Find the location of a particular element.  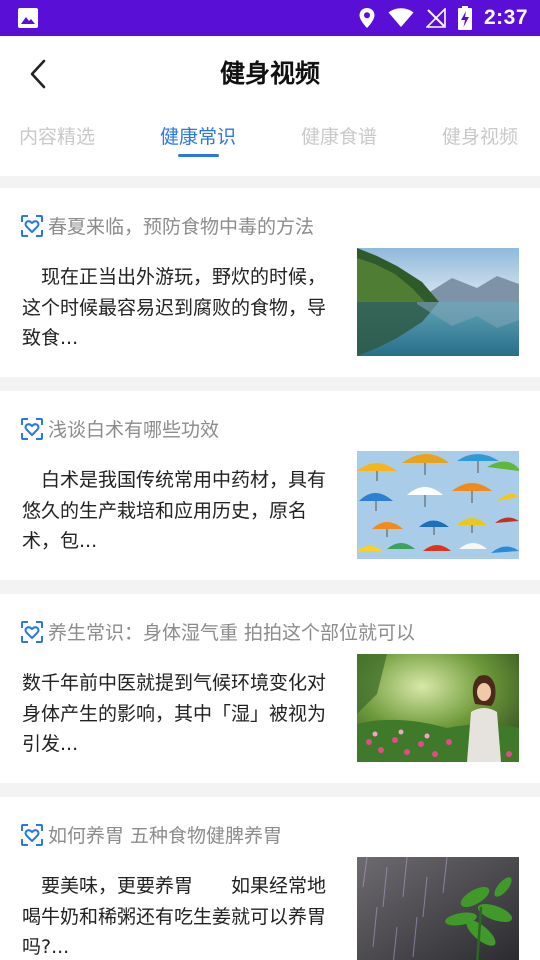

article-title: 养生常识：身体湿气重 拍拍这个部位就可以 is located at coordinates (232, 633).